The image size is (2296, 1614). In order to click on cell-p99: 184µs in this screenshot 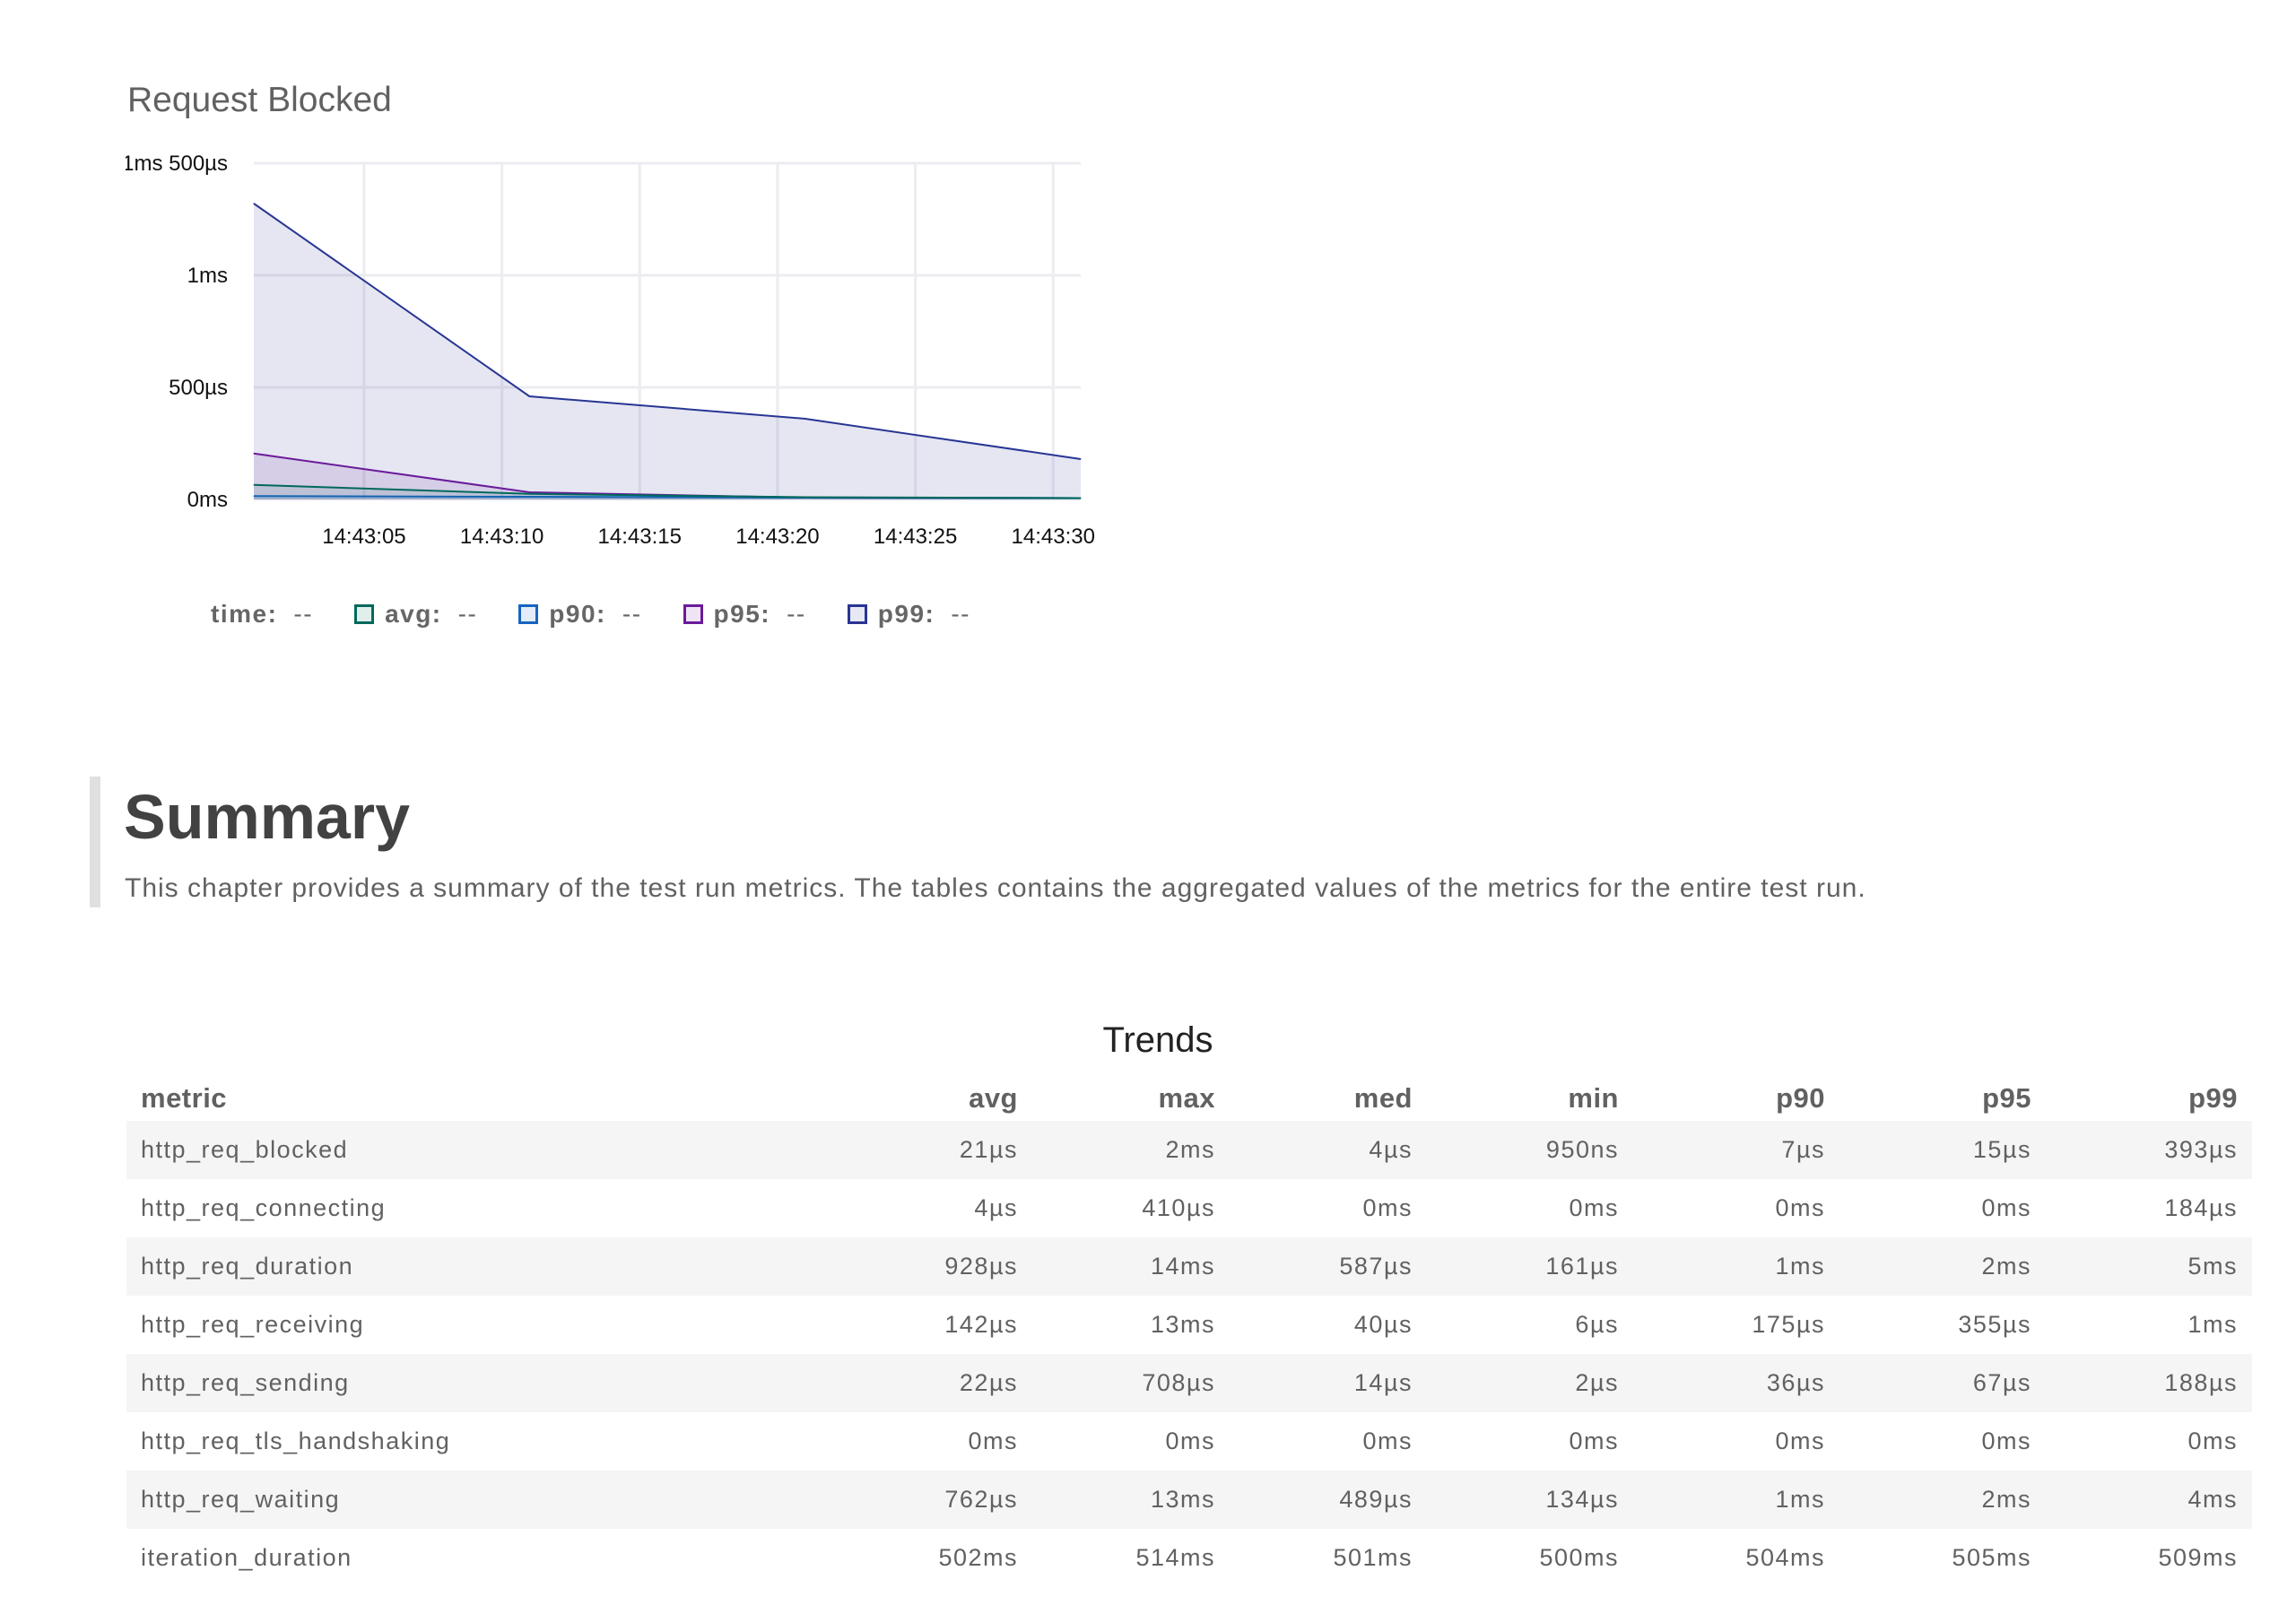, I will do `click(2201, 1207)`.